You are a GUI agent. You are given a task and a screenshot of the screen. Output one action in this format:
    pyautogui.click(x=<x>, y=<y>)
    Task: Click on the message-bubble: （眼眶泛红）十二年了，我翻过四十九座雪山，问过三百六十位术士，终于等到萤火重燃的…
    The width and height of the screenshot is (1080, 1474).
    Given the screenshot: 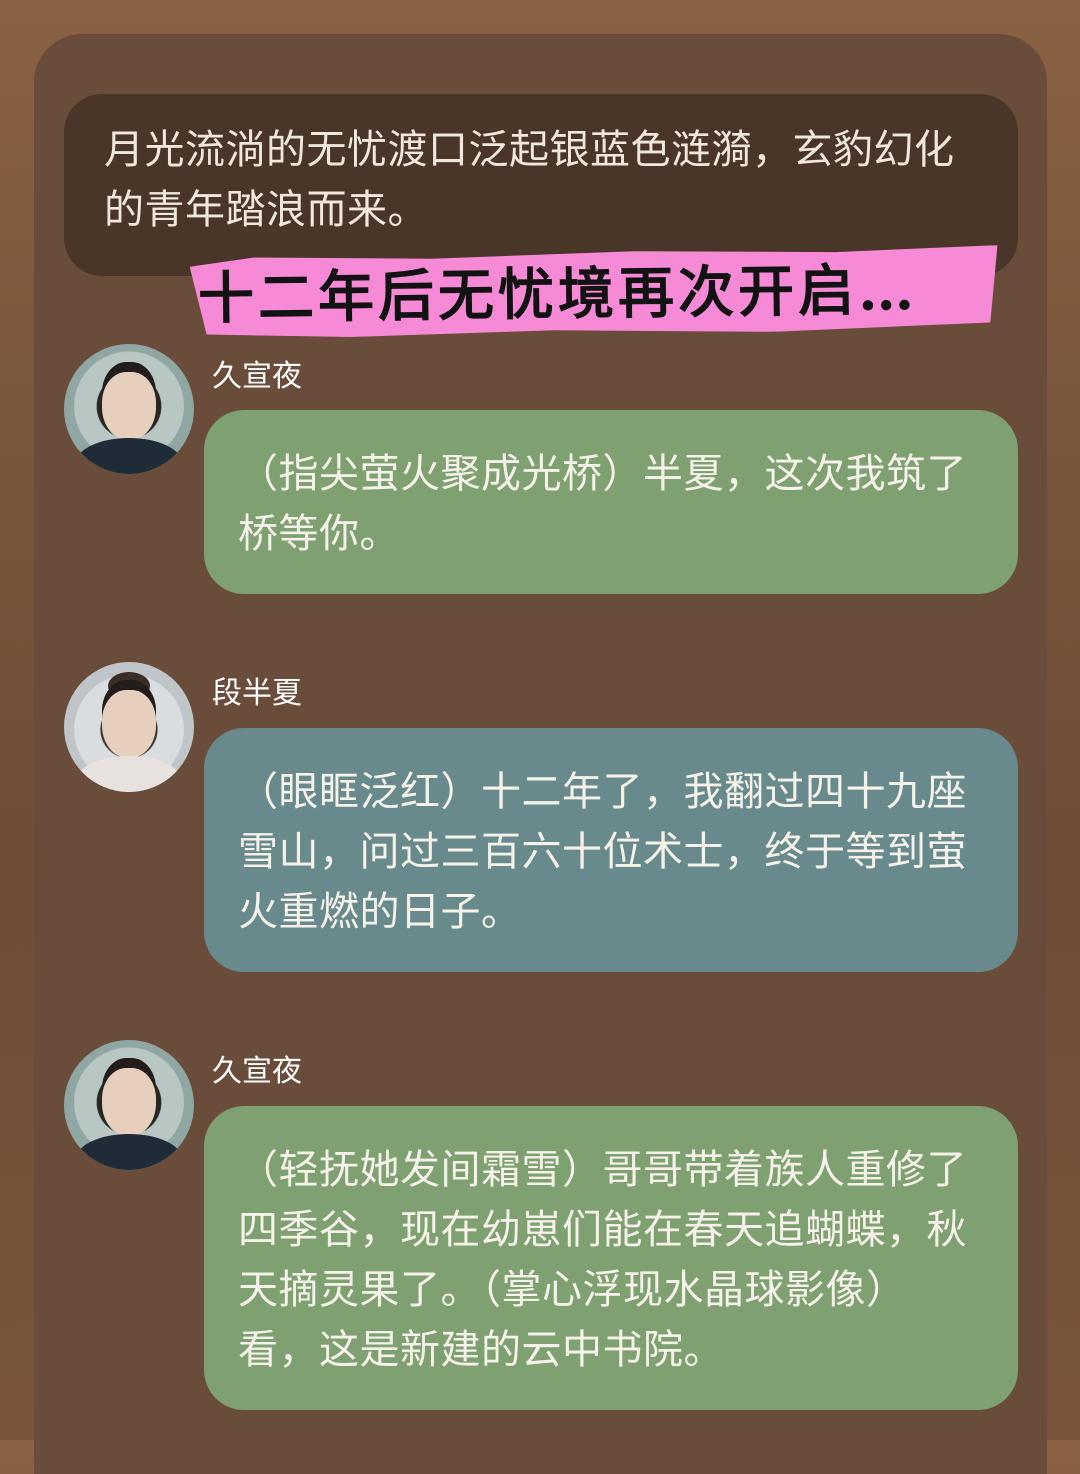 What is the action you would take?
    pyautogui.click(x=611, y=850)
    